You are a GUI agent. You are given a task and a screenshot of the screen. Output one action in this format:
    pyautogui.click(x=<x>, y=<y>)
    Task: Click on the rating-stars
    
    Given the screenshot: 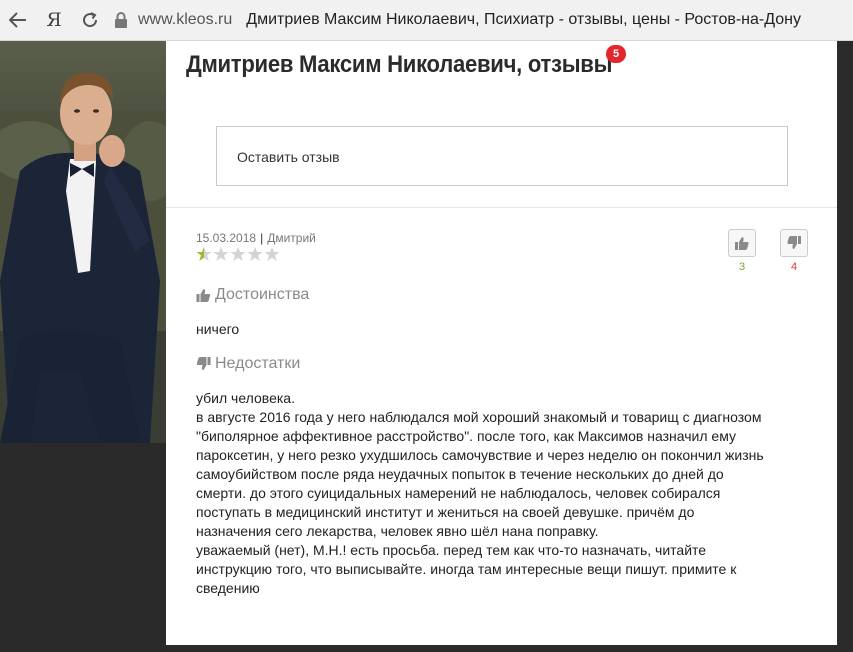 What is the action you would take?
    pyautogui.click(x=238, y=254)
    